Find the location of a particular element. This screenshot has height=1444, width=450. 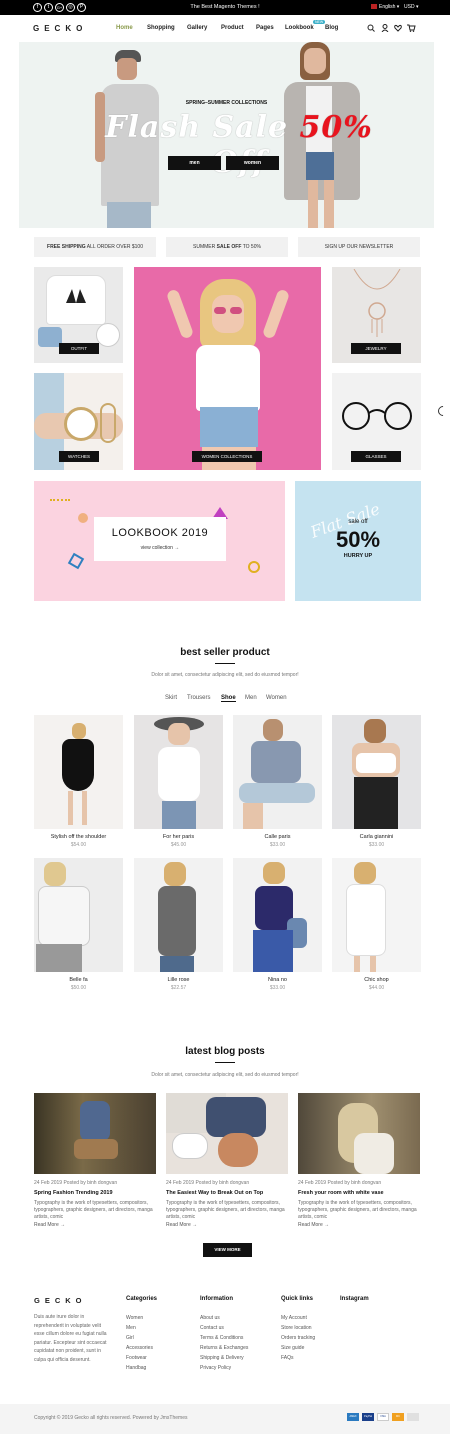

heart-icon is located at coordinates (398, 28).